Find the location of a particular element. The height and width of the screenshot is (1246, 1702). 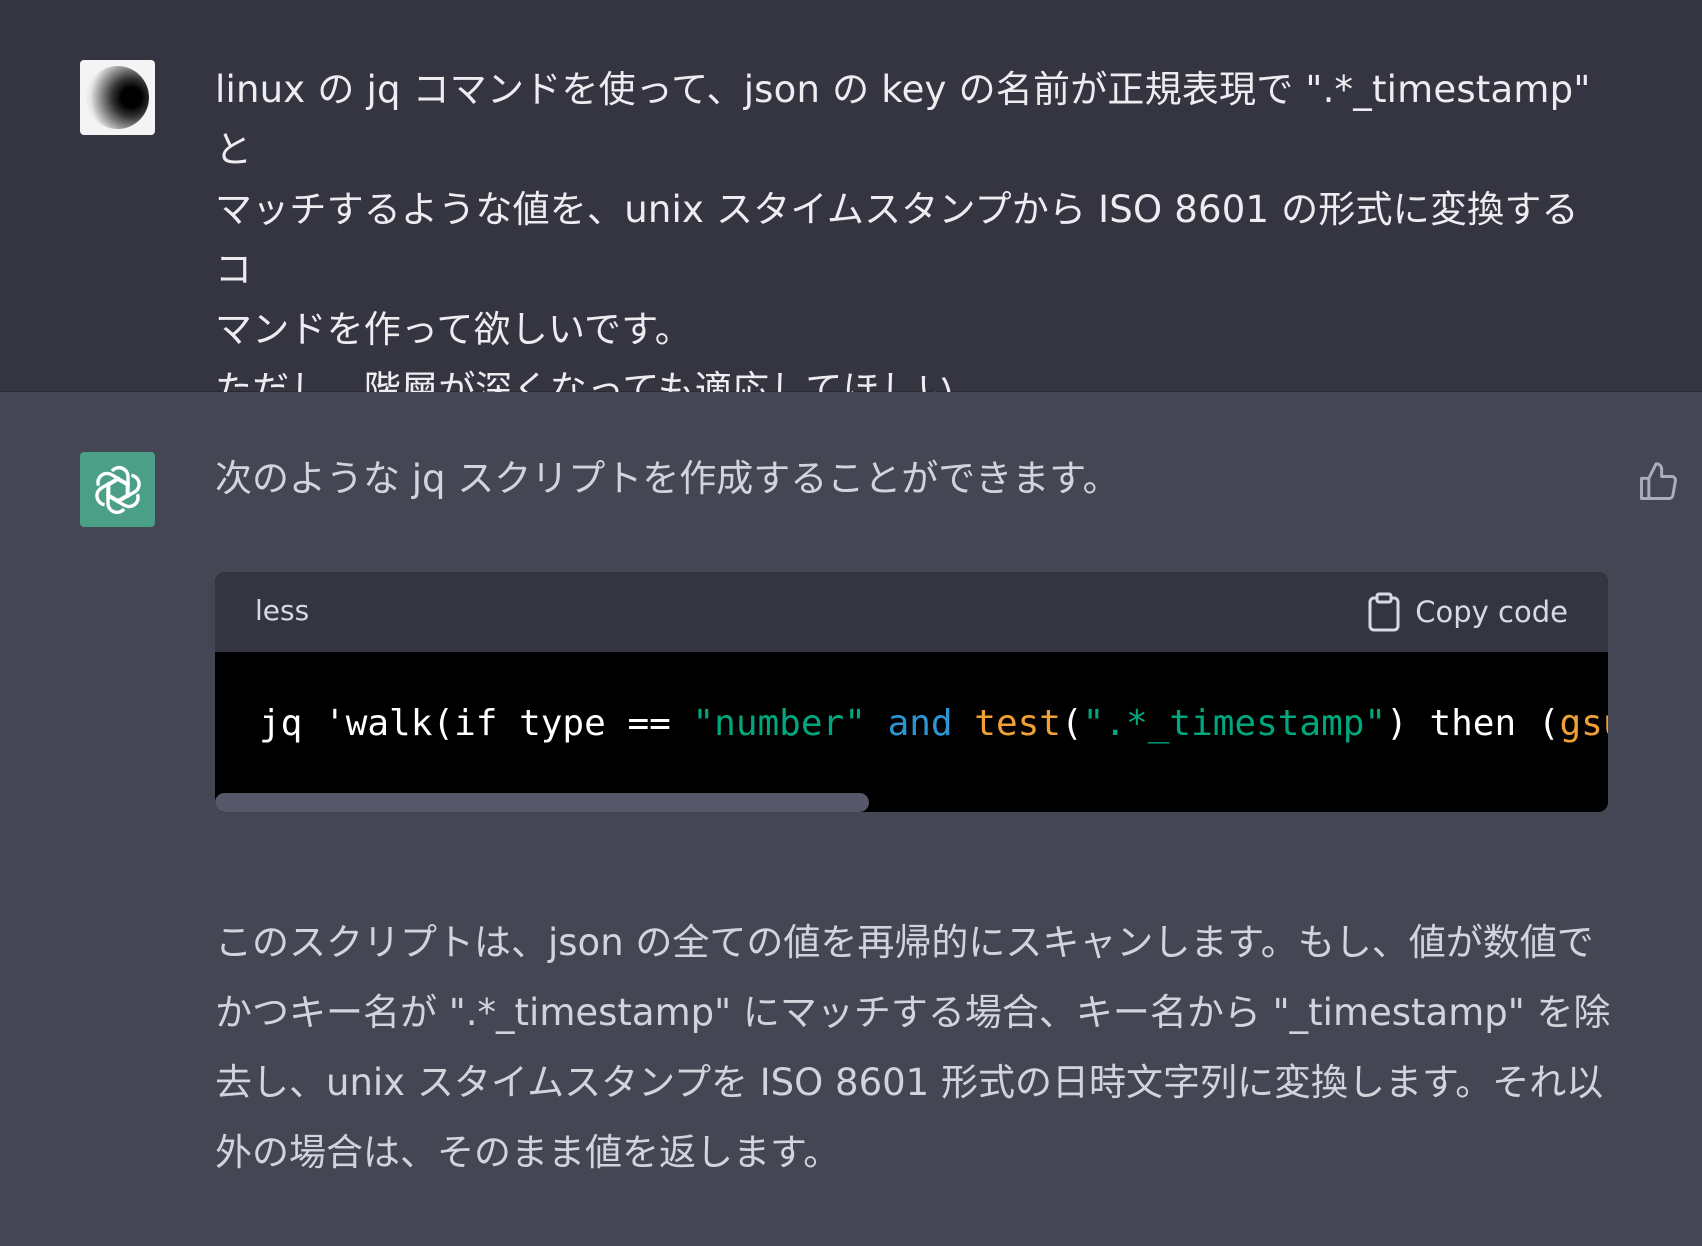

code-token: ".*_timestamp" is located at coordinates (1234, 723).